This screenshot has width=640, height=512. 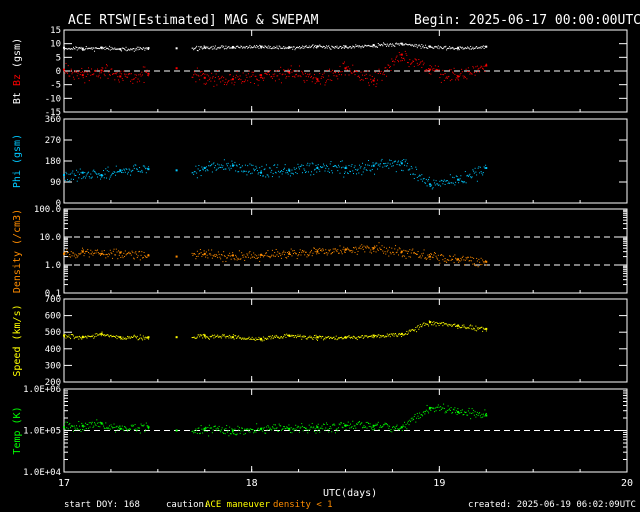 I want to click on y-axis-label: Phi (gsm), so click(x=17, y=161).